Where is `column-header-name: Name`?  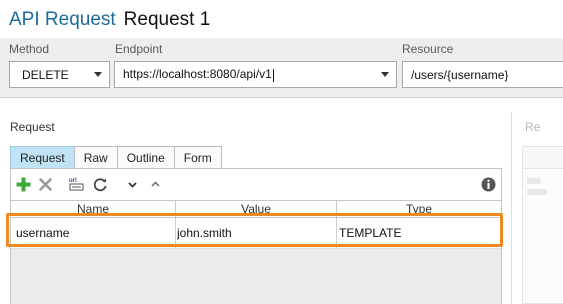 column-header-name: Name is located at coordinates (93, 209).